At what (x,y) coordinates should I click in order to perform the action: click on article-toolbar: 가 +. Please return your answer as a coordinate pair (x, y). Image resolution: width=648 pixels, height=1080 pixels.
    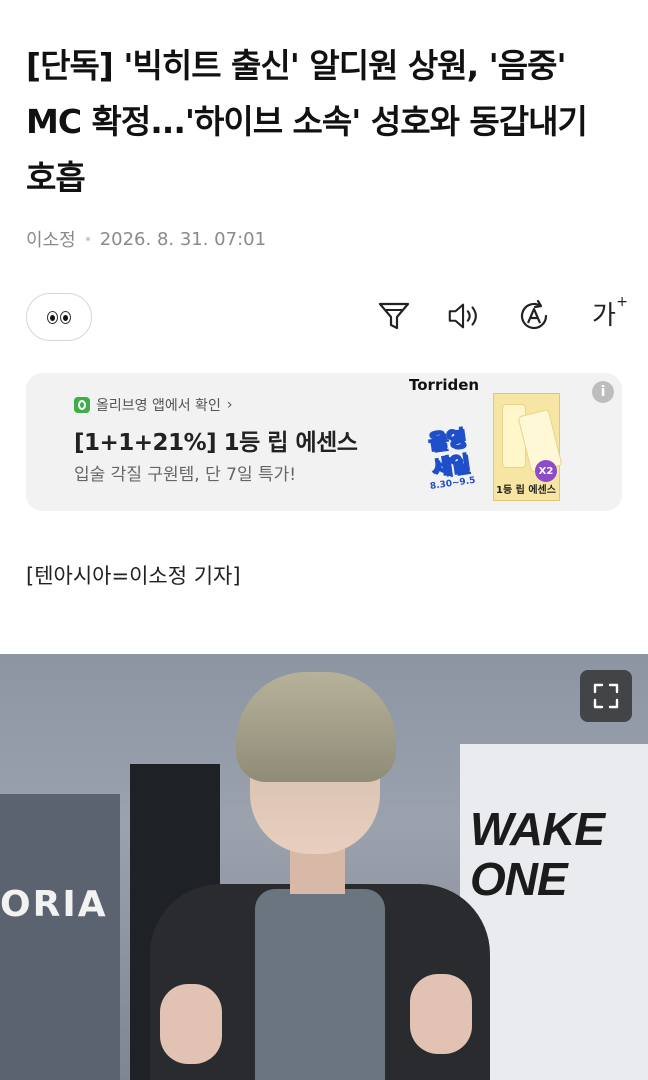
    Looking at the image, I should click on (502, 315).